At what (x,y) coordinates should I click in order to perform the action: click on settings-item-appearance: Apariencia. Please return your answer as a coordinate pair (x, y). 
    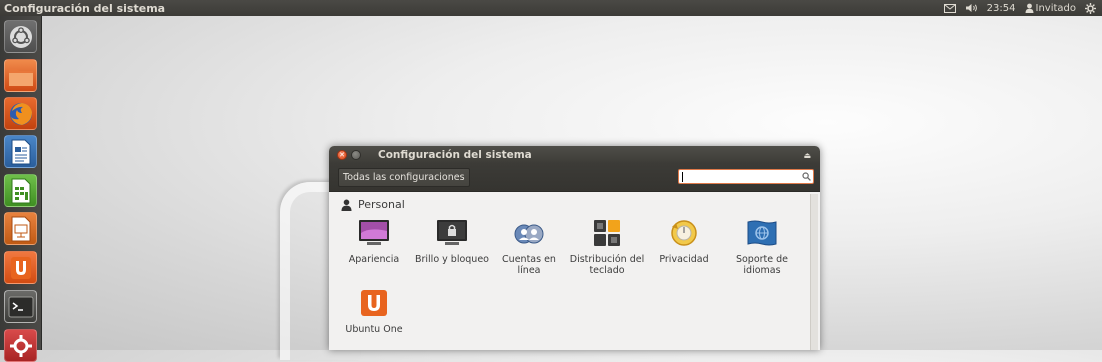
    Looking at the image, I should click on (374, 241).